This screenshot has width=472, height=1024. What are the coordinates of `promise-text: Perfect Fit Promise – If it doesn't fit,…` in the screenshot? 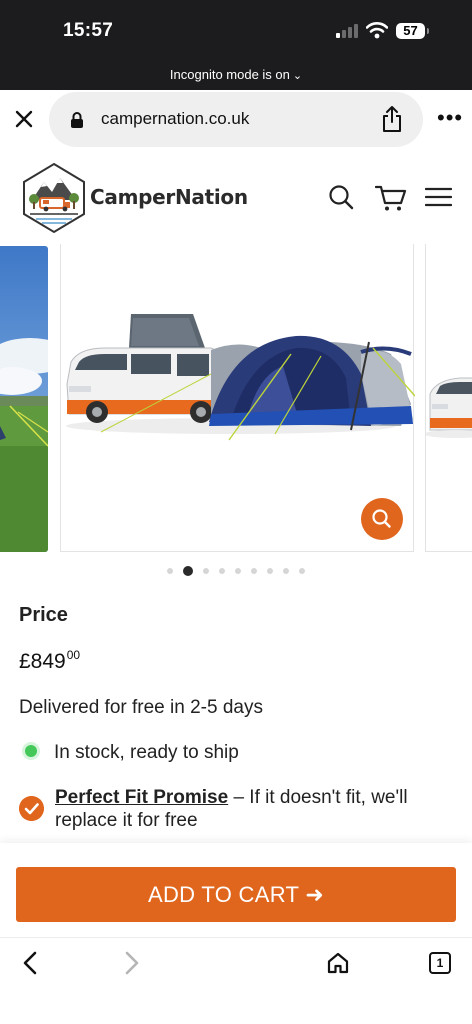 It's located at (255, 809).